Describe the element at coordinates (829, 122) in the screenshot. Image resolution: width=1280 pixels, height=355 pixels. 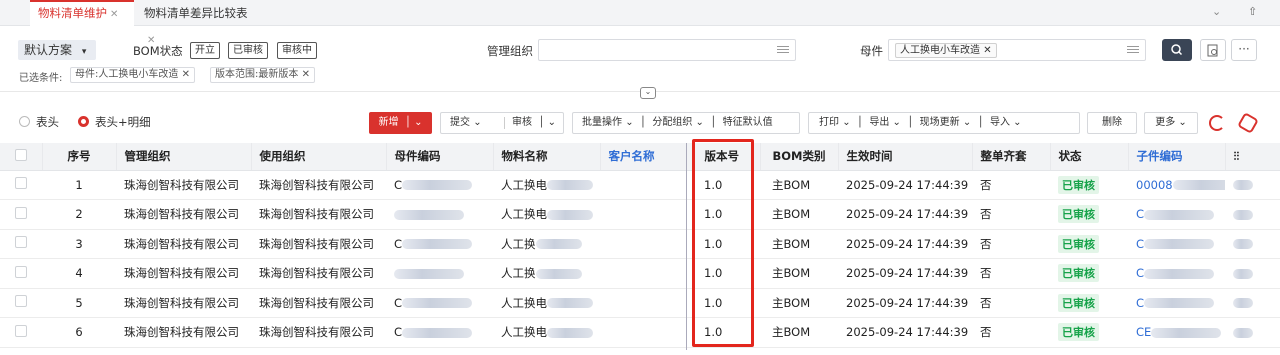
I see `print-button: 打印` at that location.